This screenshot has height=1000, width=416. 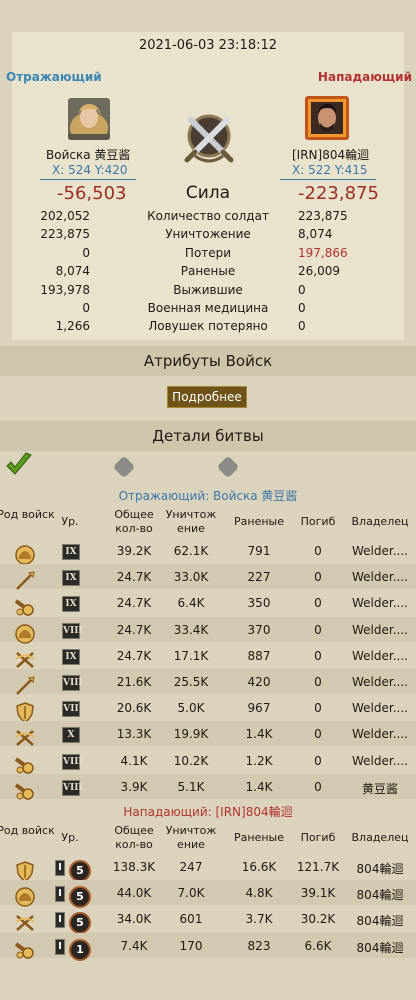 I want to click on stat-label: Ловушек потеряно, so click(x=208, y=326).